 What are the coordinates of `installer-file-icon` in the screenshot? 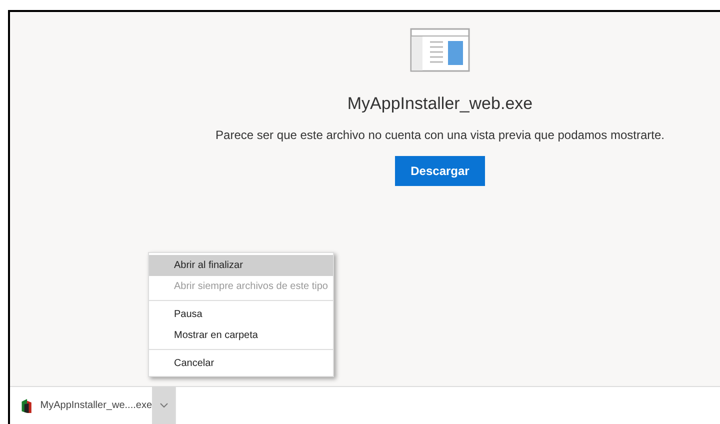 It's located at (26, 406).